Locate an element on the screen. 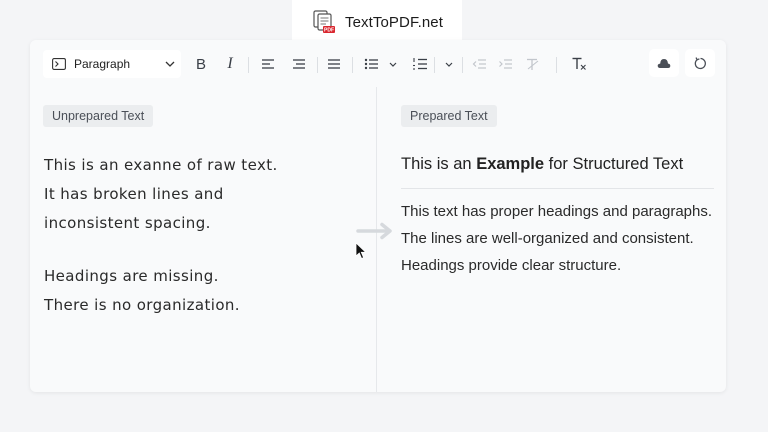  numbered-list-icon is located at coordinates (420, 63).